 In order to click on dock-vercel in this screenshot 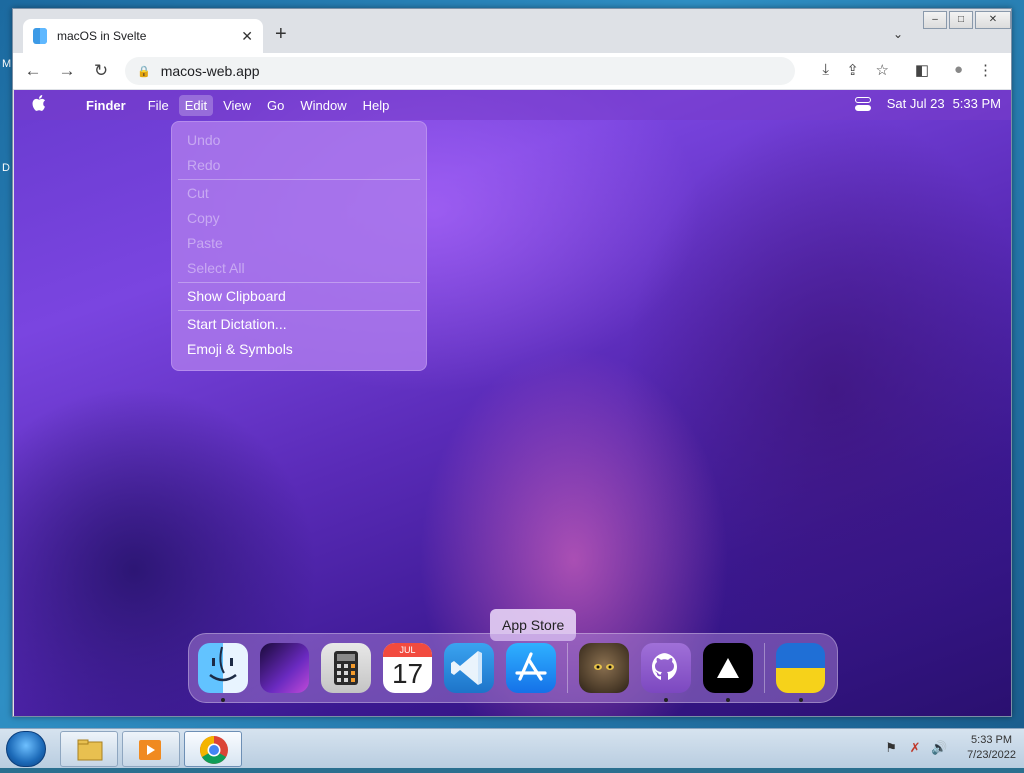, I will do `click(728, 672)`.